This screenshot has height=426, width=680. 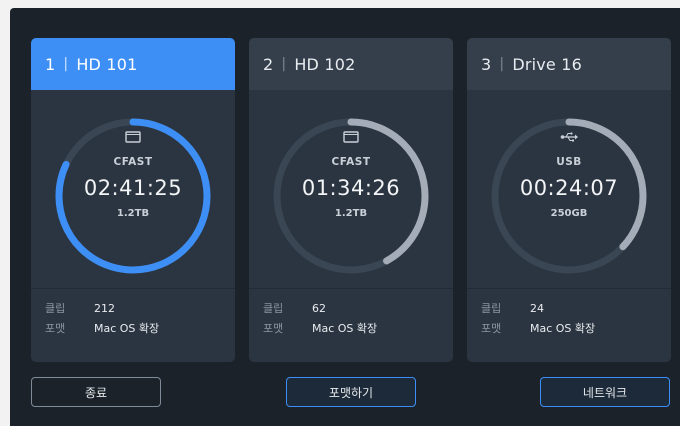 What do you see at coordinates (486, 64) in the screenshot?
I see `slot-number: 3` at bounding box center [486, 64].